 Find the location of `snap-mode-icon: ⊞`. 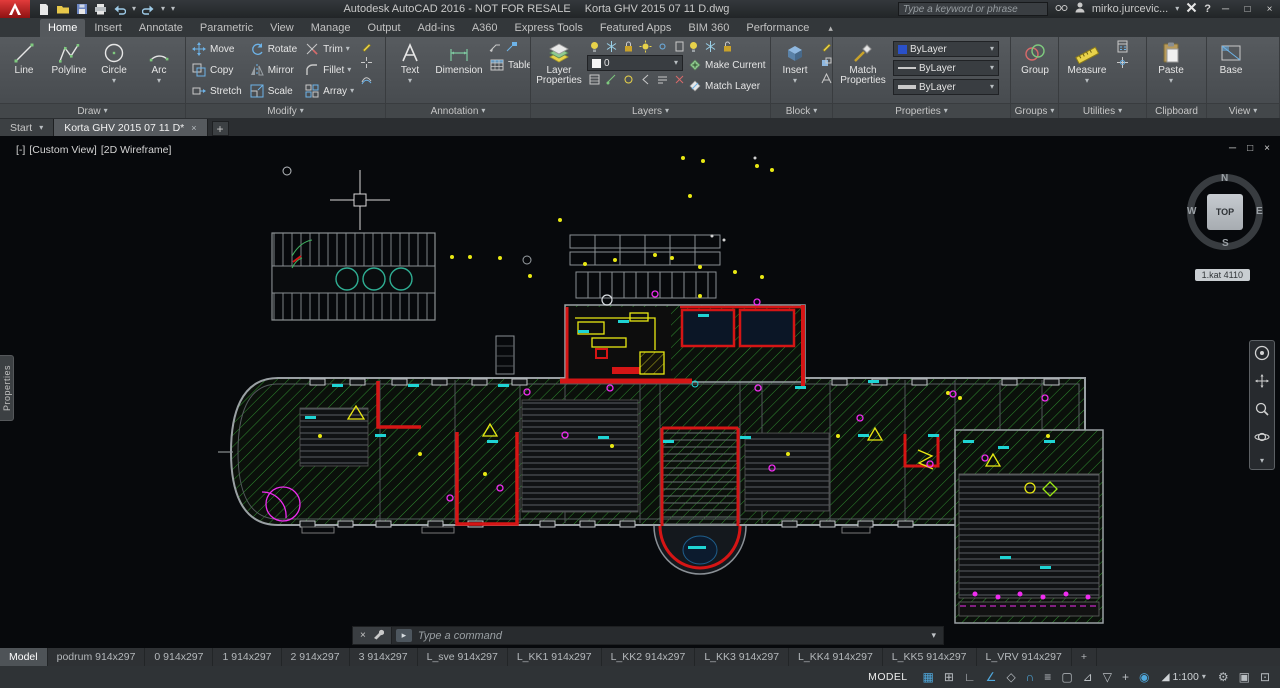

snap-mode-icon: ⊞ is located at coordinates (949, 677).